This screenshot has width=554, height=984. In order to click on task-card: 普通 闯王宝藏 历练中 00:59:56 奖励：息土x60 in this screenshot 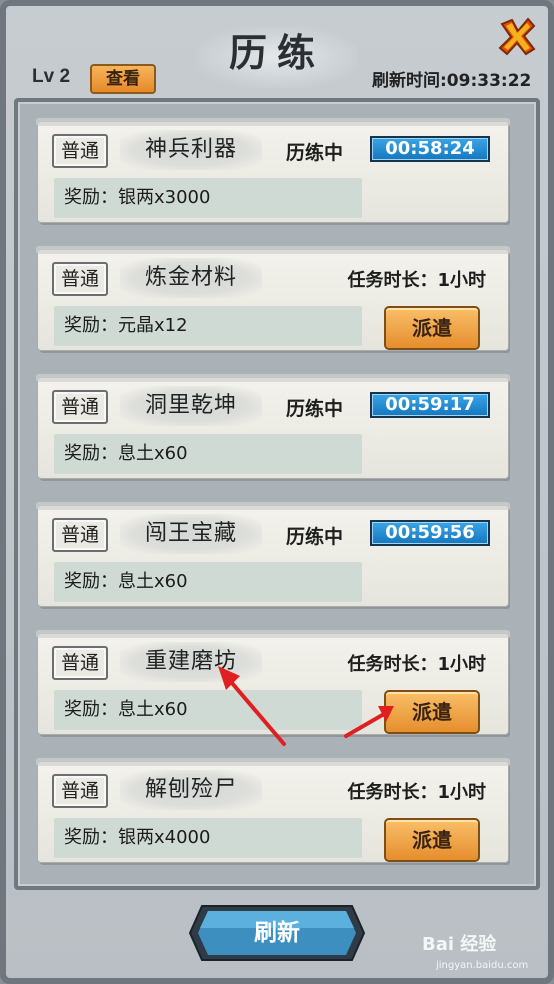, I will do `click(273, 554)`.